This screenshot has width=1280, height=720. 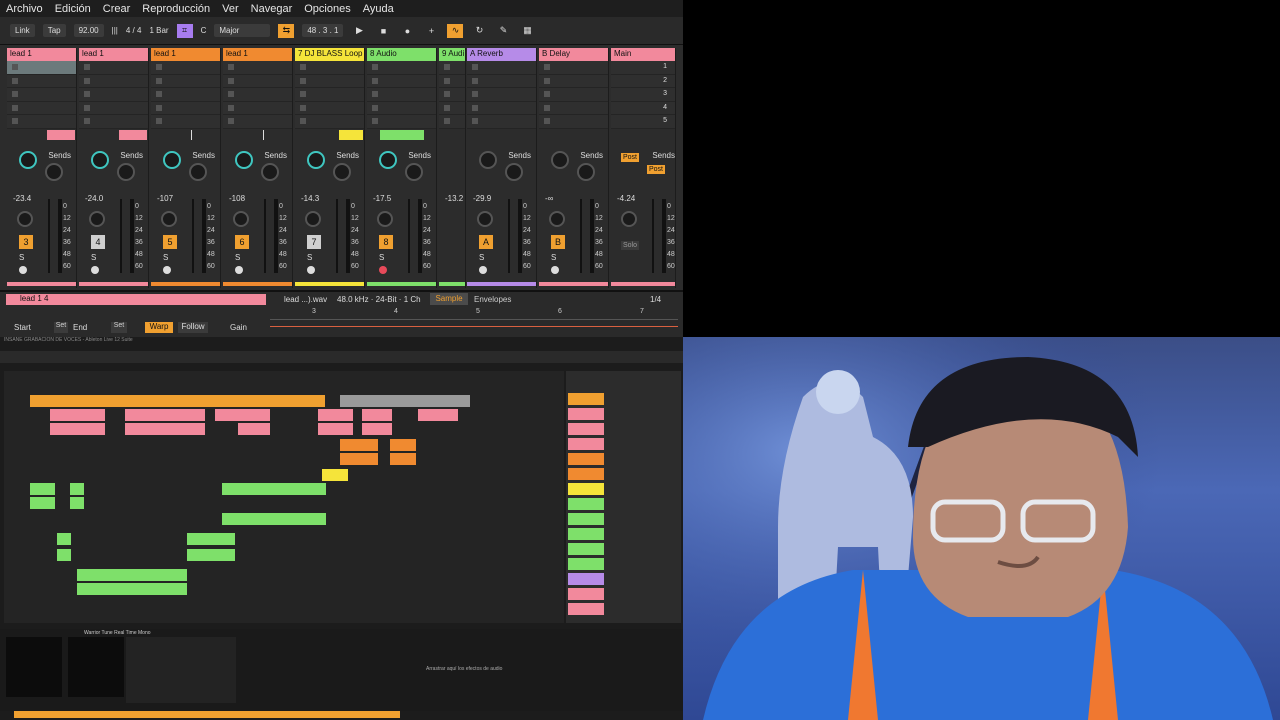 What do you see at coordinates (655, 299) in the screenshot?
I see `quantize-select: 1/4` at bounding box center [655, 299].